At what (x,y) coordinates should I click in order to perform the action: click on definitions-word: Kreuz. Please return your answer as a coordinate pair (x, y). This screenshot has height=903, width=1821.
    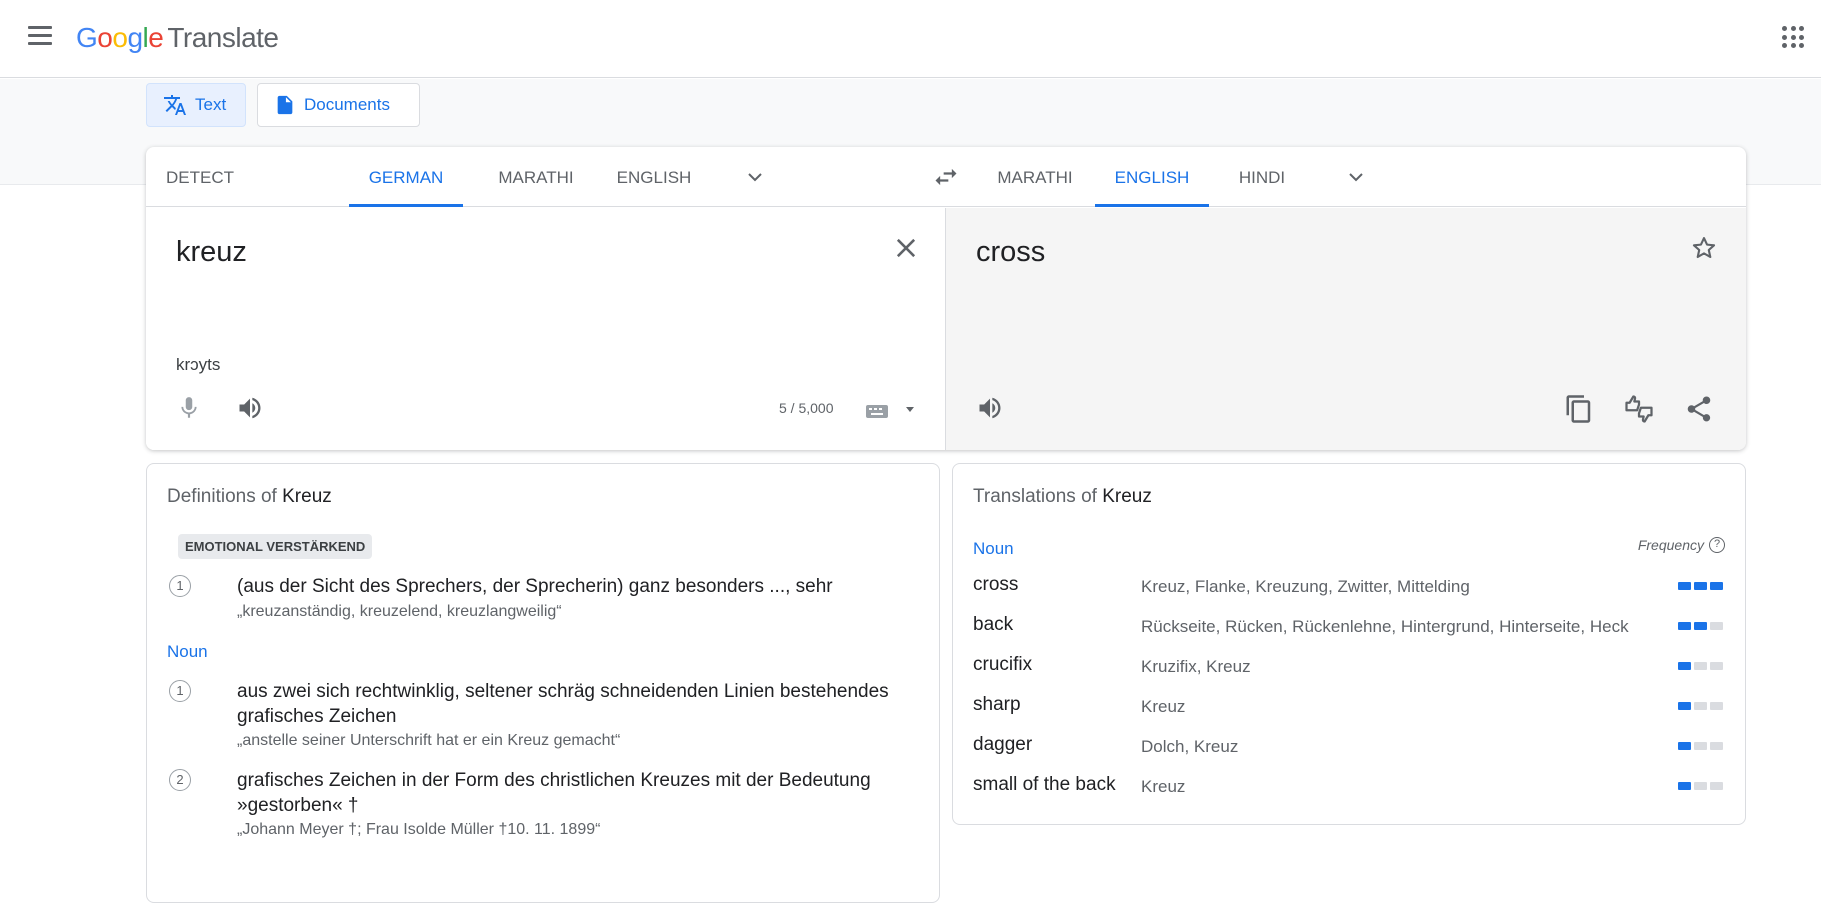
    Looking at the image, I should click on (307, 496).